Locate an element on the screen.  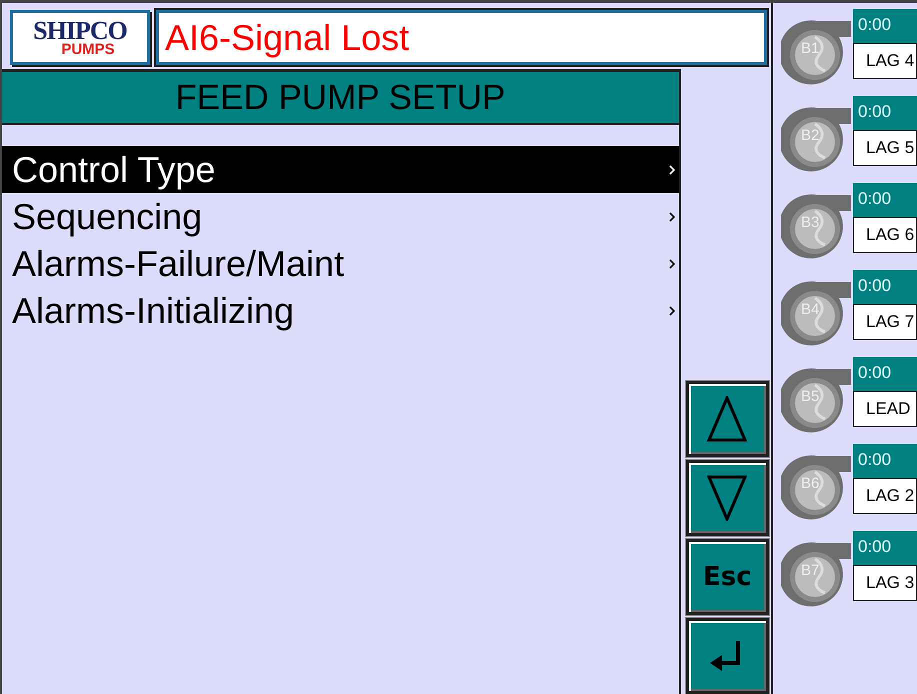
down-button is located at coordinates (727, 498).